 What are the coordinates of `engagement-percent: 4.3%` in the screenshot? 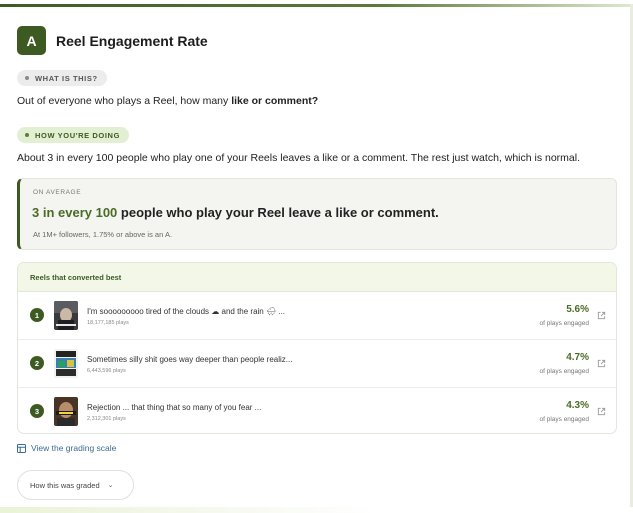 It's located at (577, 405).